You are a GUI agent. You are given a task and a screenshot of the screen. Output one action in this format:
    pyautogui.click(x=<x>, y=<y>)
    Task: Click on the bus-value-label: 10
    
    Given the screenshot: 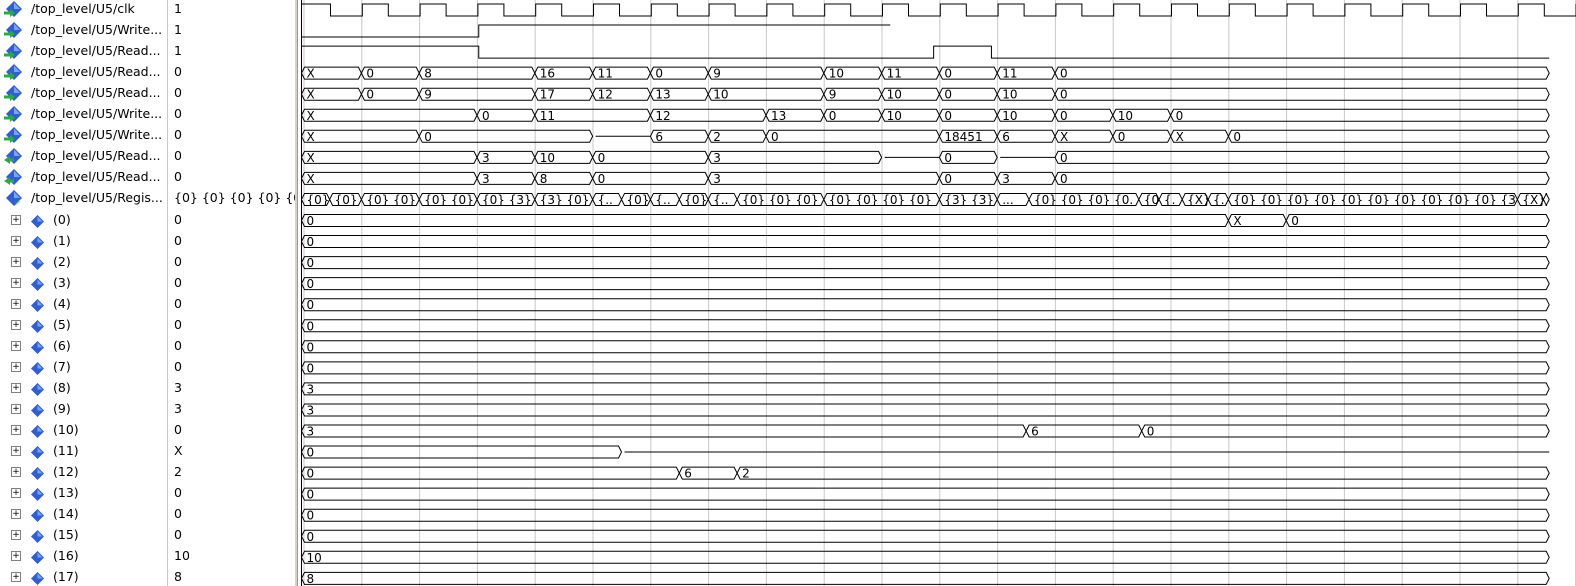 What is the action you would take?
    pyautogui.click(x=836, y=74)
    